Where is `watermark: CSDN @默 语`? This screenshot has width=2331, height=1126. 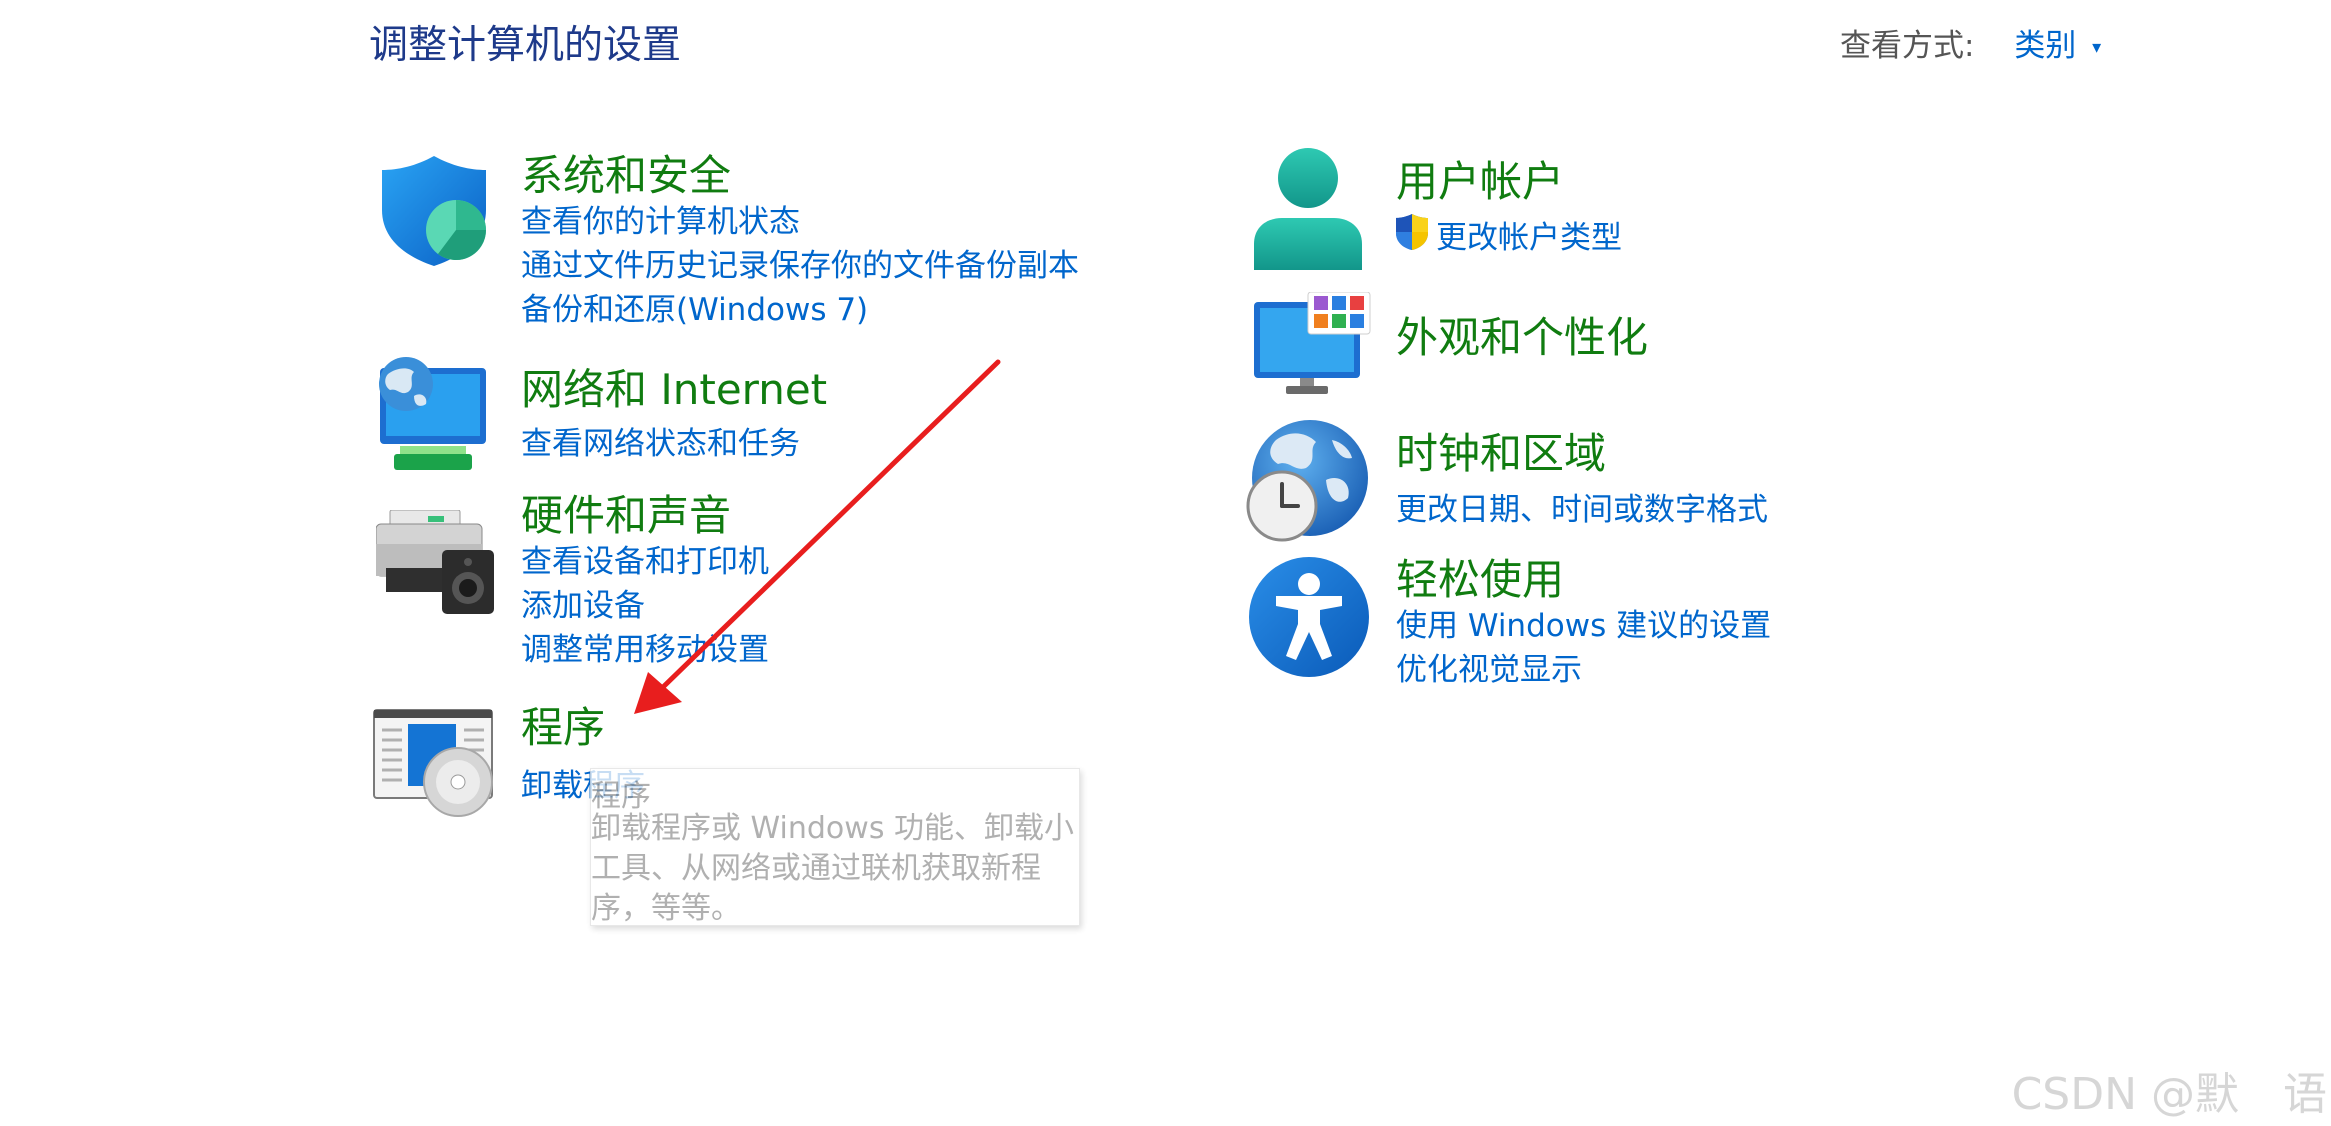 watermark: CSDN @默 语 is located at coordinates (2169, 1094).